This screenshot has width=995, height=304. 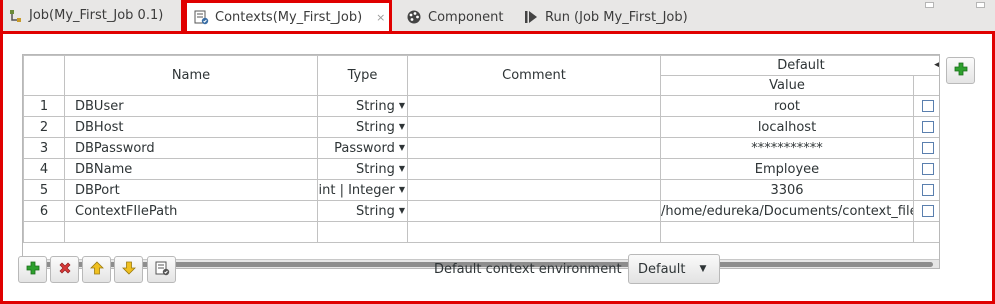 I want to click on row-value: ***********, so click(x=787, y=148).